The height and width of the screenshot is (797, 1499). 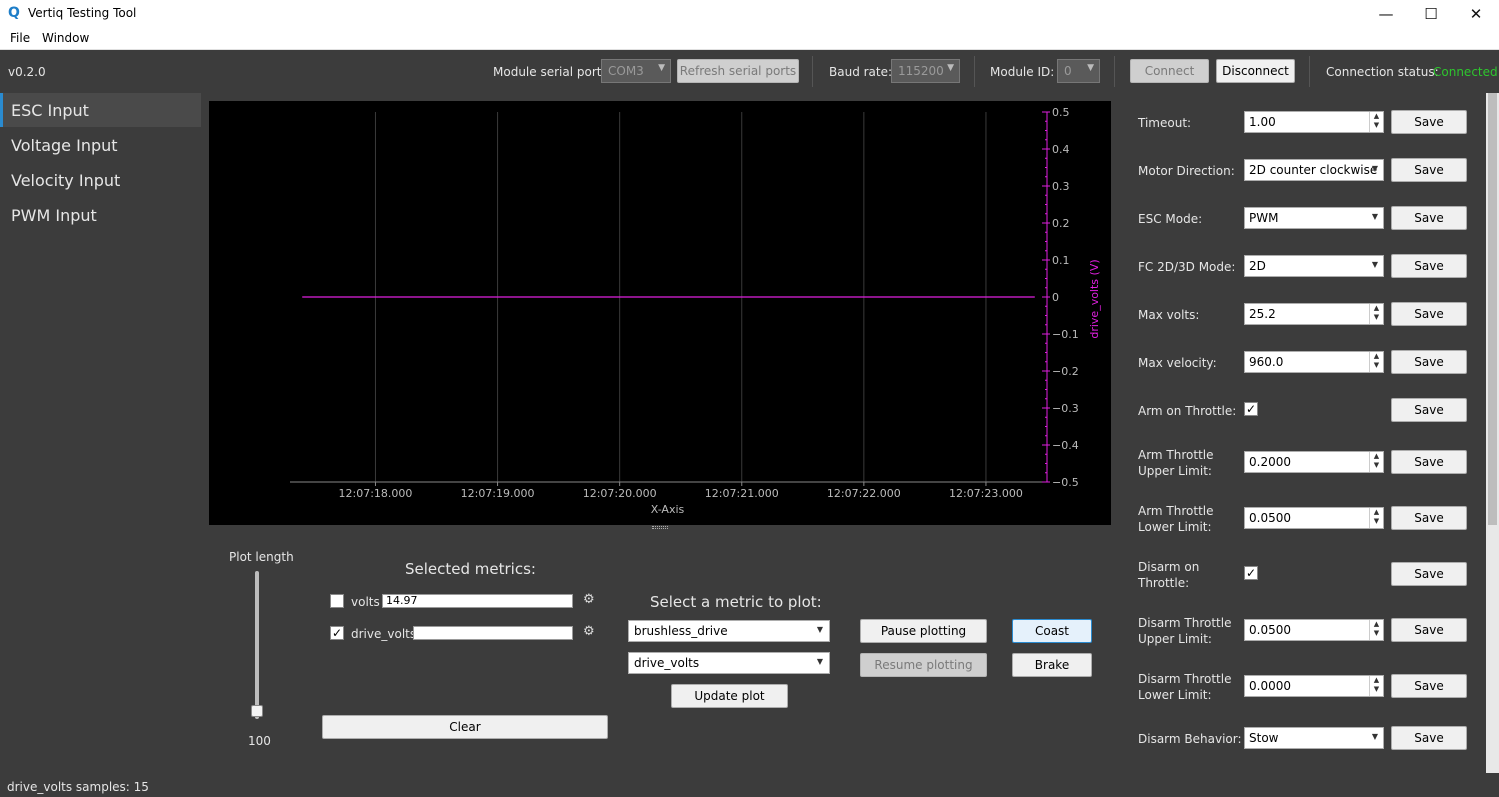 I want to click on disarm-upper-label-line1: Disarm Throttle, so click(x=1185, y=623).